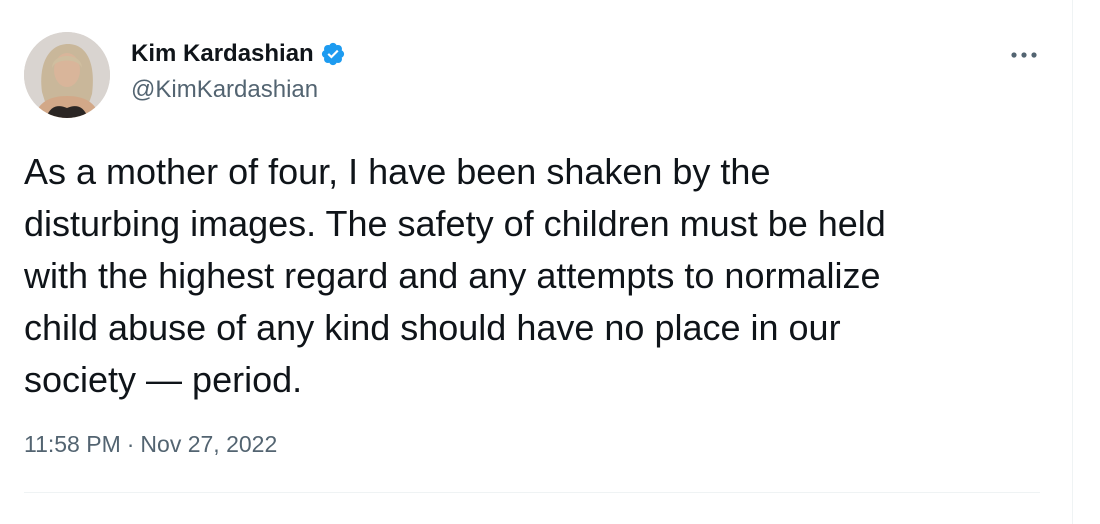  I want to click on verified-badge-icon, so click(333, 54).